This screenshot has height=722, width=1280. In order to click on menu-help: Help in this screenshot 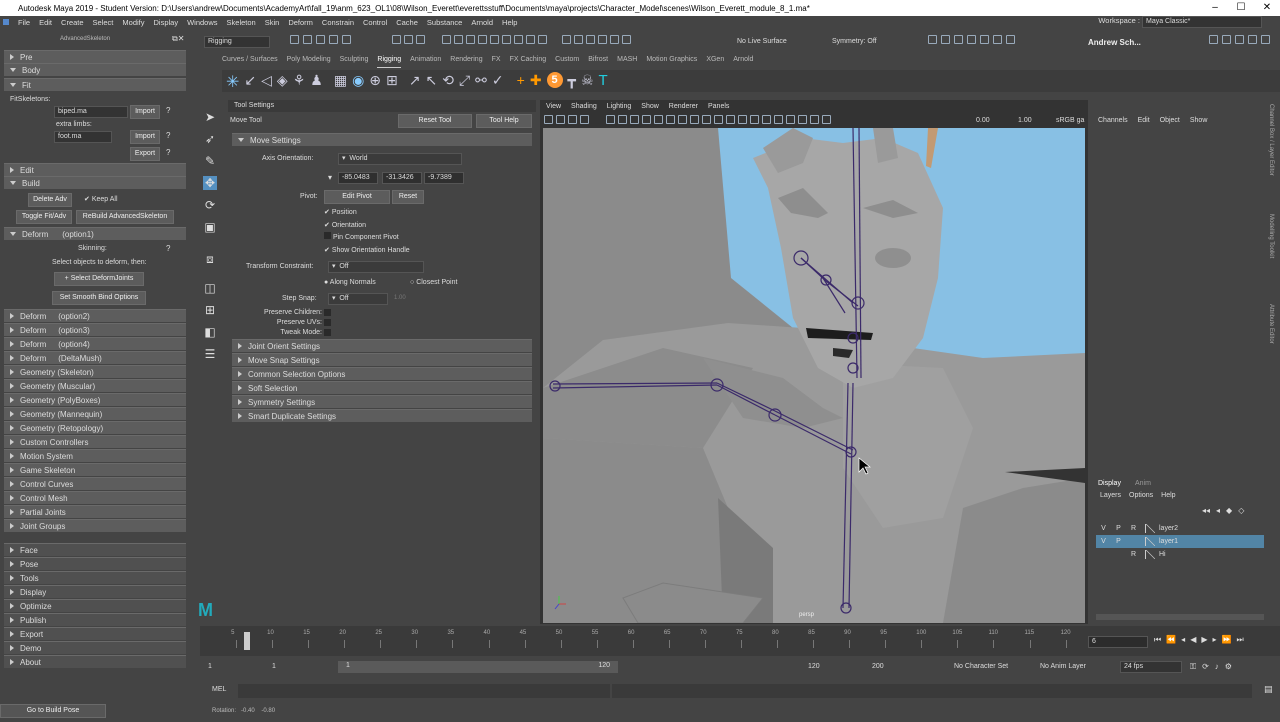, I will do `click(509, 22)`.